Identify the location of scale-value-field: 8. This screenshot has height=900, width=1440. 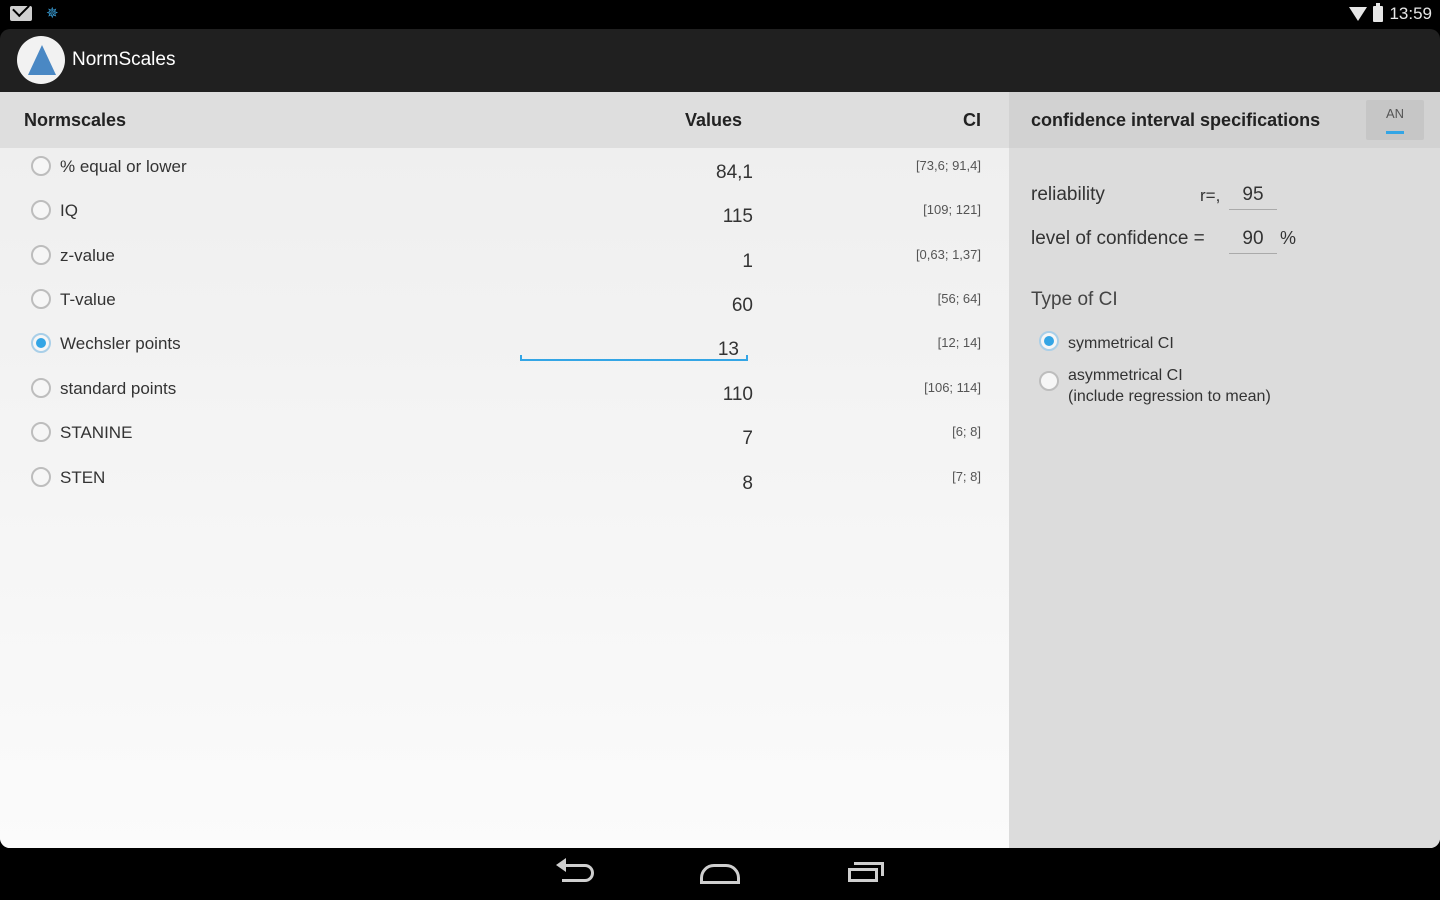
(747, 484).